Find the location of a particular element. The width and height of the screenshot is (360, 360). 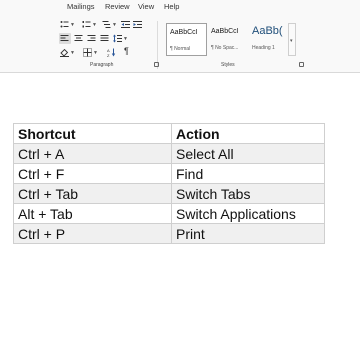

header-cell: Shortcut is located at coordinates (92, 133).